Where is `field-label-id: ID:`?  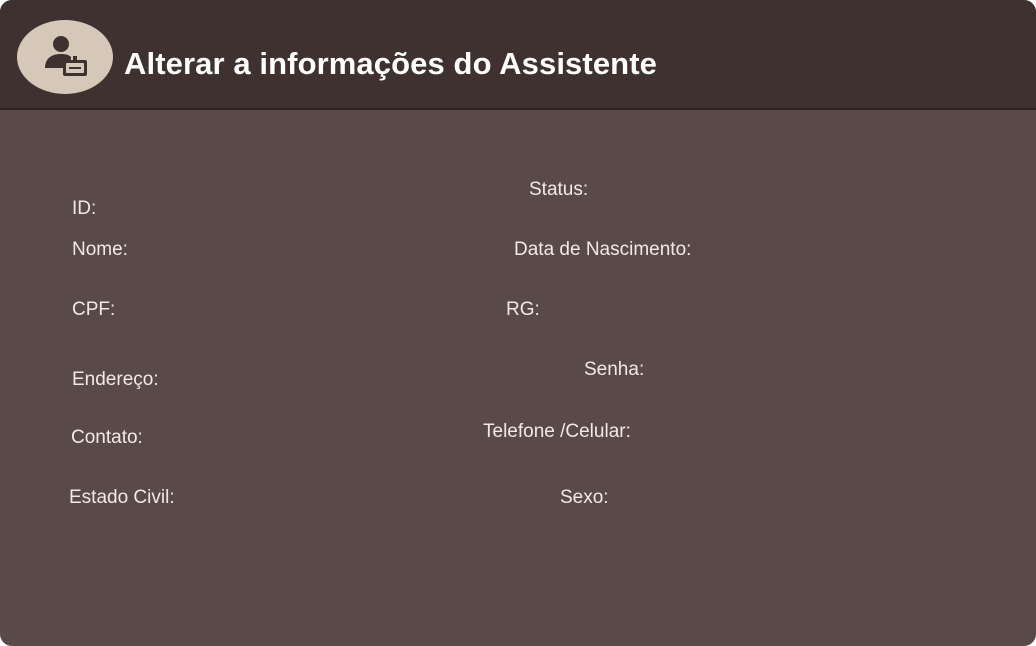 field-label-id: ID: is located at coordinates (84, 208).